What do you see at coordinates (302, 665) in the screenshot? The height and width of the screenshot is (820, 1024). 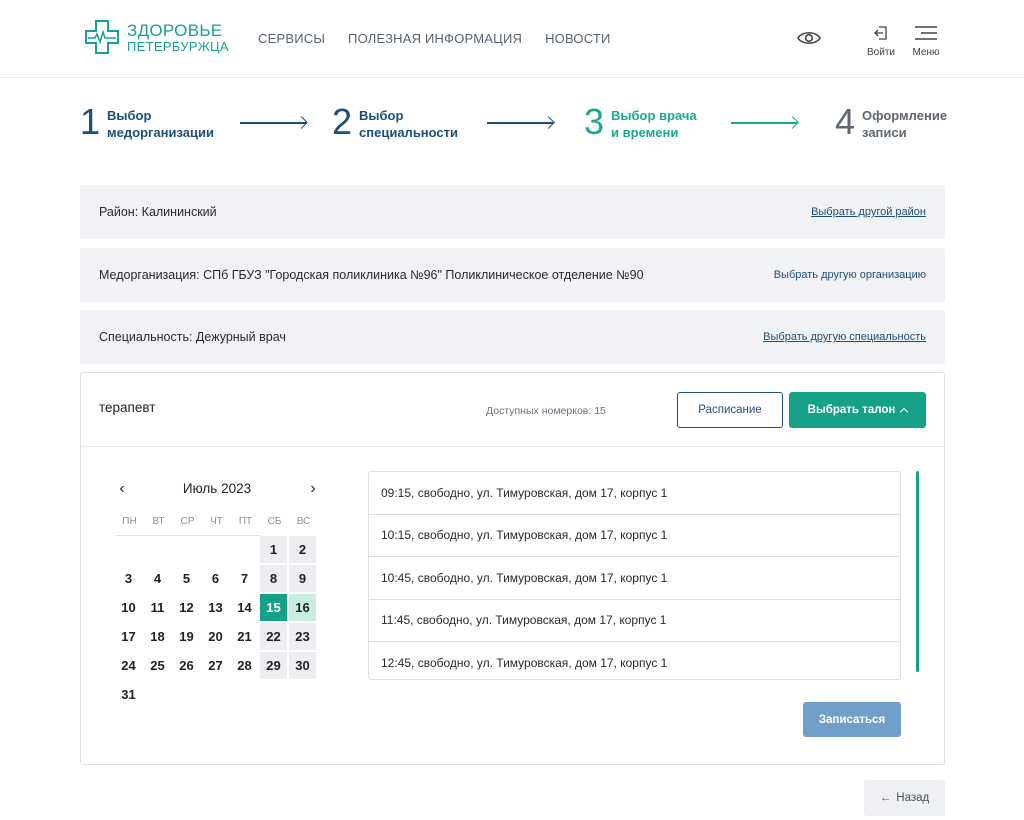 I see `calendar-day: 30` at bounding box center [302, 665].